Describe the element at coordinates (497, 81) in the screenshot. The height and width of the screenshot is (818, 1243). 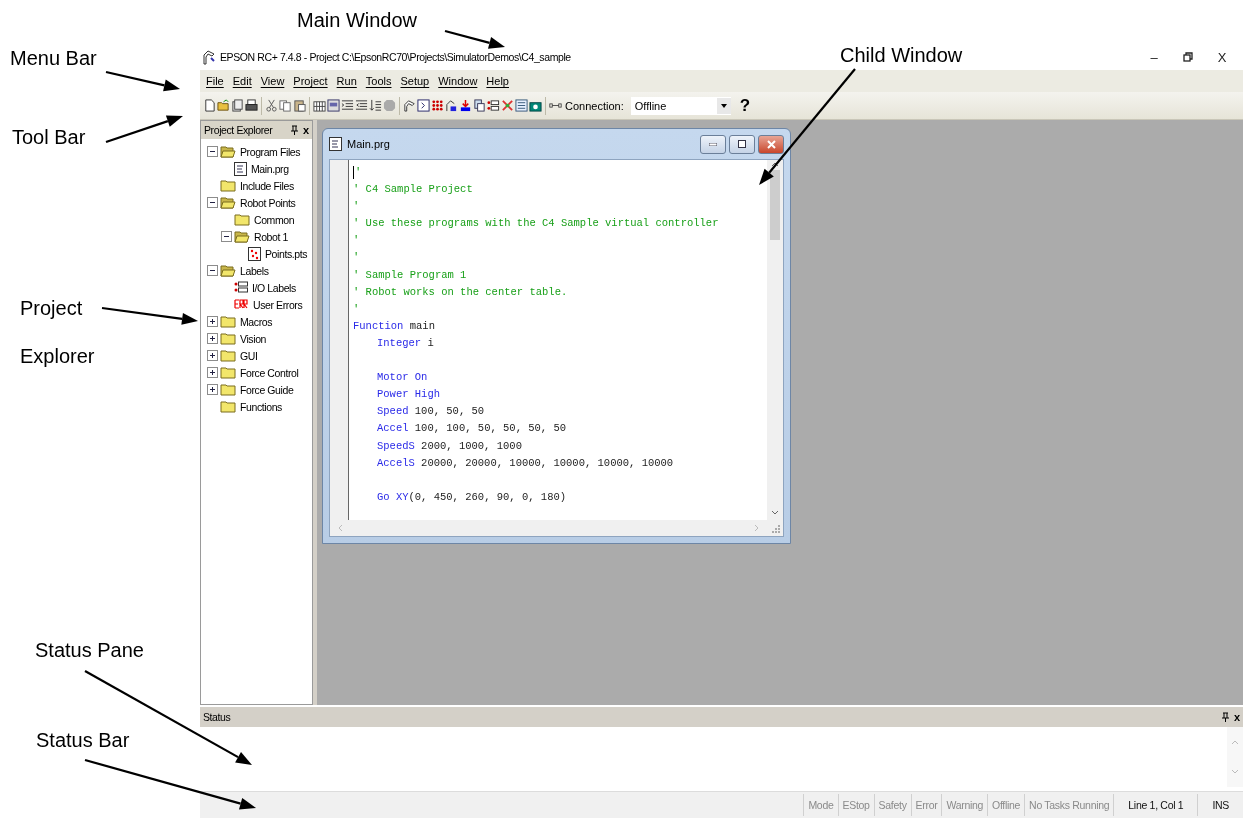
I see `menu-item: Help` at that location.